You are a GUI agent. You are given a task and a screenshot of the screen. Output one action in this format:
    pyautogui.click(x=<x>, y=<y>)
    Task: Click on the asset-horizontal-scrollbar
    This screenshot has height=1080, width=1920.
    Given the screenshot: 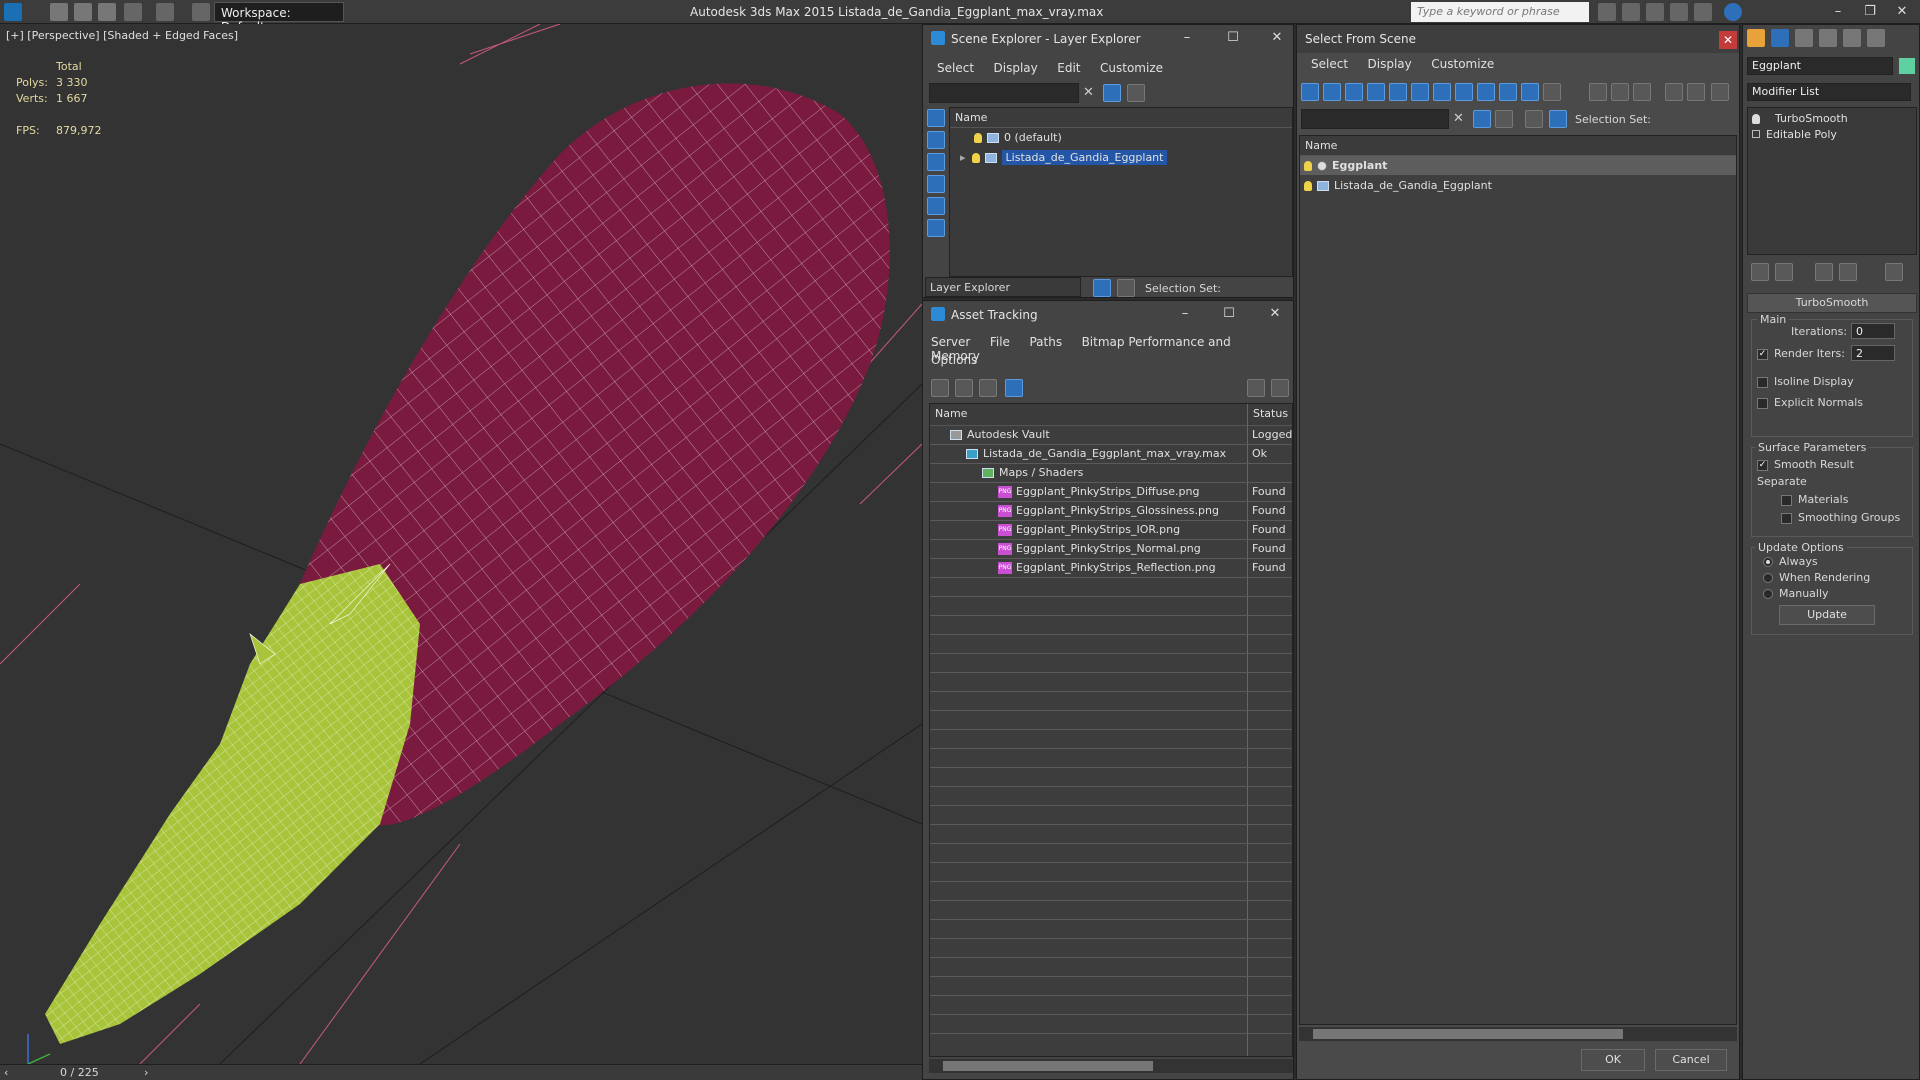 What is the action you would take?
    pyautogui.click(x=1111, y=1066)
    